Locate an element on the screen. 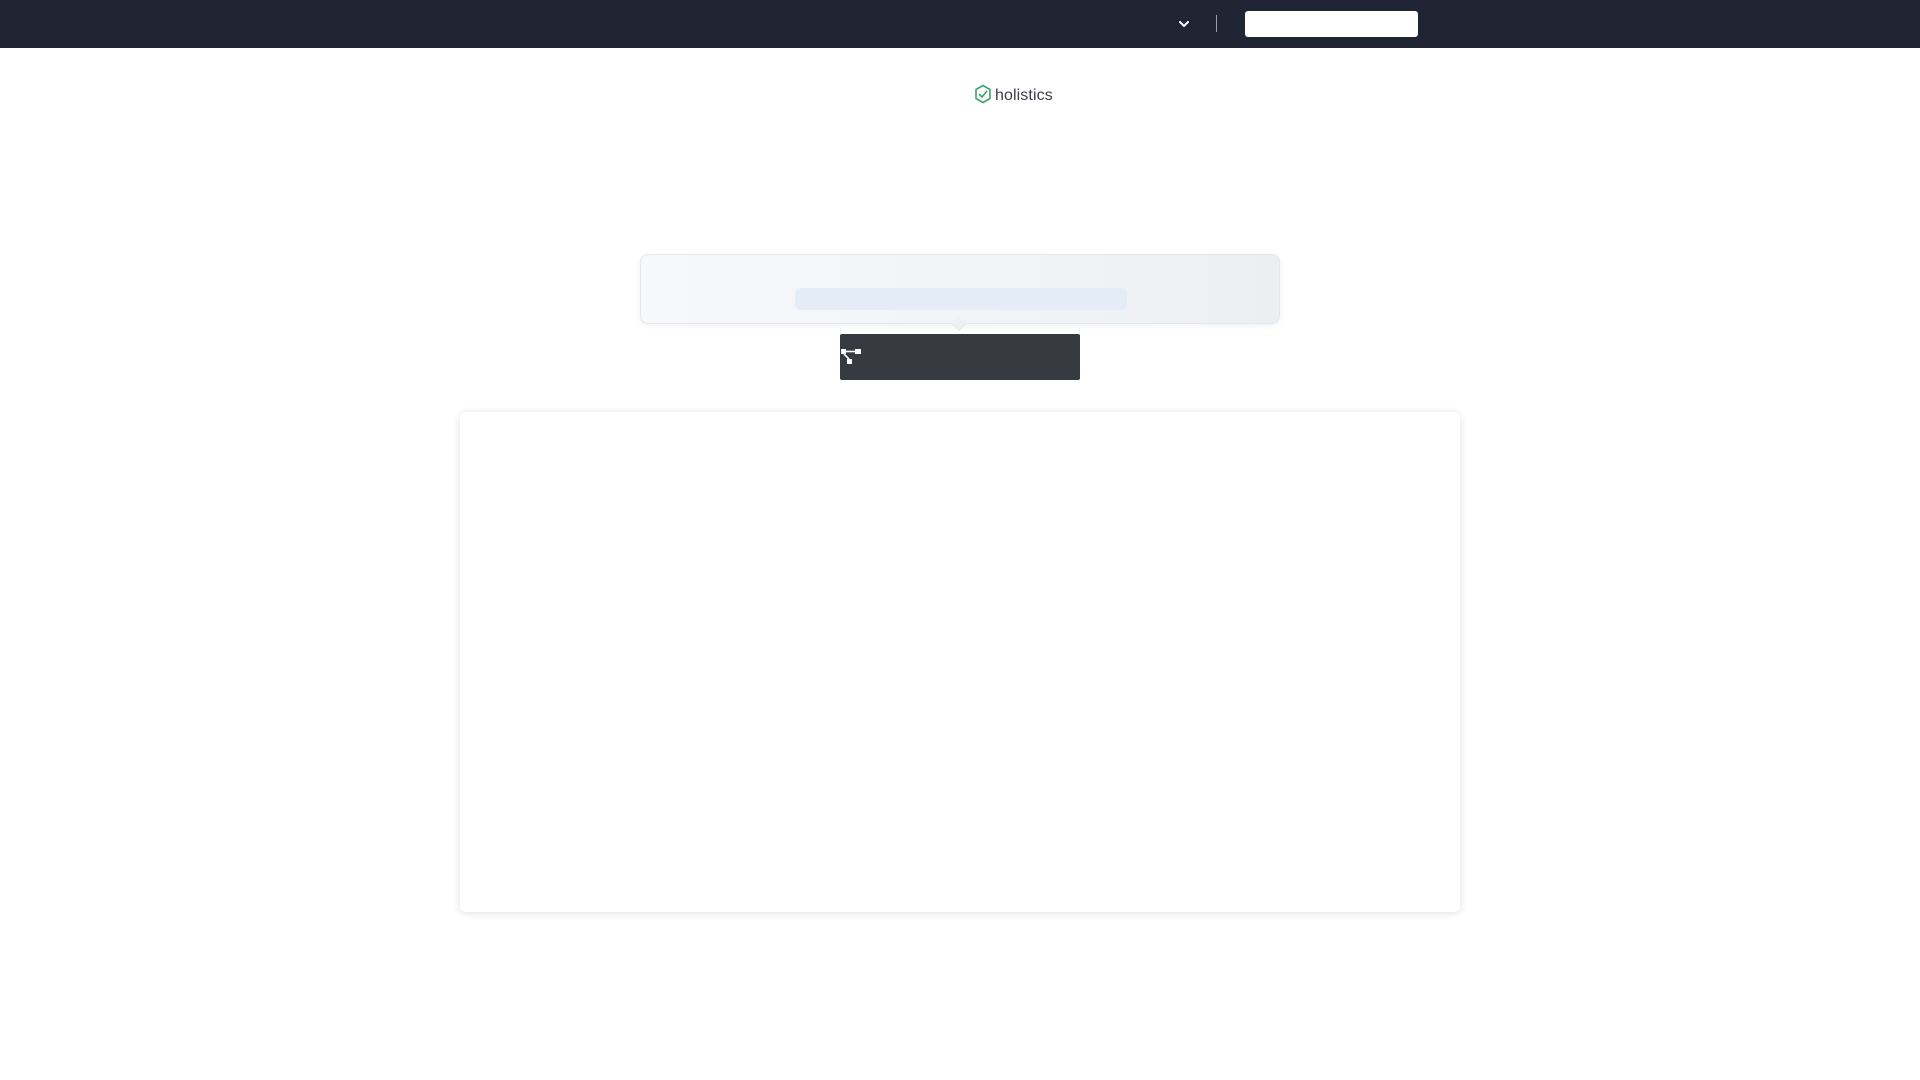  top-nav-button is located at coordinates (1331, 24).